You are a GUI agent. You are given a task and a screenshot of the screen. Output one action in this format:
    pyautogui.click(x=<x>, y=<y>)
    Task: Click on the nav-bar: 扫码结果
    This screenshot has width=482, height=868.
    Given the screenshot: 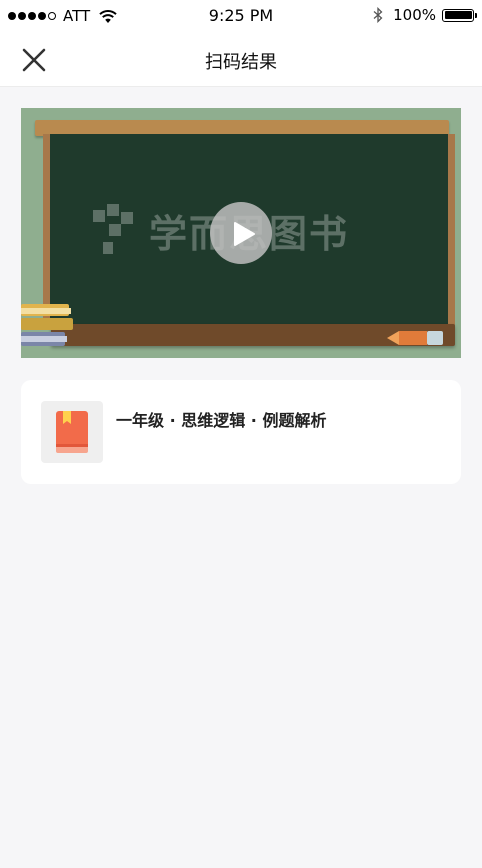 What is the action you would take?
    pyautogui.click(x=241, y=59)
    